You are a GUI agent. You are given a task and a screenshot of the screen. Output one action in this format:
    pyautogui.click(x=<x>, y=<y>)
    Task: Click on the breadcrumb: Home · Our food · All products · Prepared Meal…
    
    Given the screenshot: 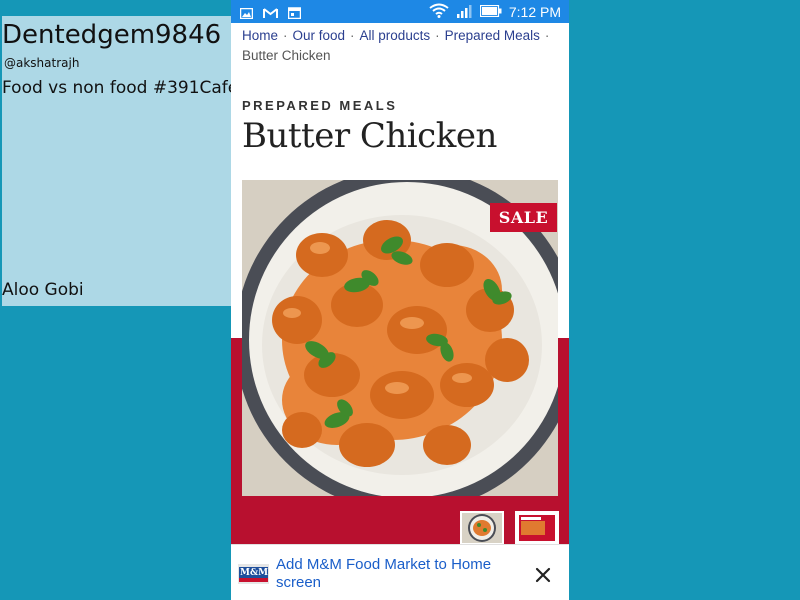 What is the action you would take?
    pyautogui.click(x=402, y=46)
    